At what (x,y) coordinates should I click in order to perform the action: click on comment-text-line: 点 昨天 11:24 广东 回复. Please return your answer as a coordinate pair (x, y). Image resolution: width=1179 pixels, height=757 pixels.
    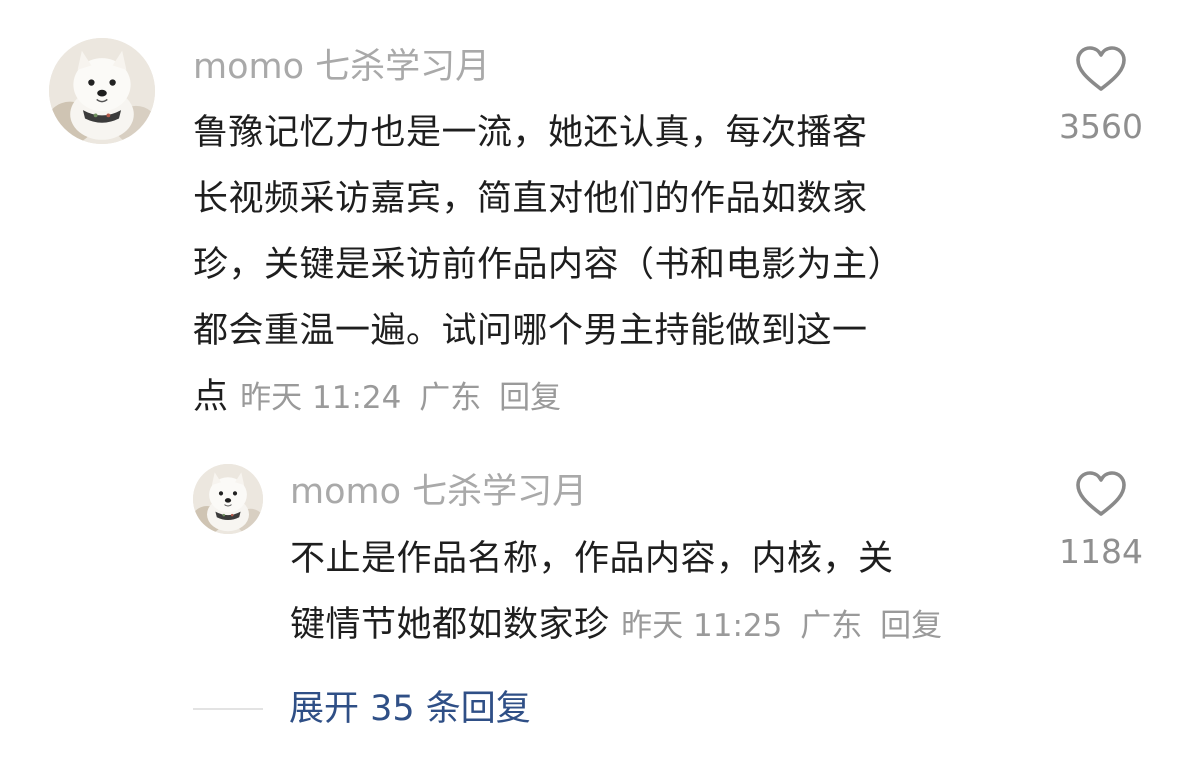
    Looking at the image, I should click on (548, 397).